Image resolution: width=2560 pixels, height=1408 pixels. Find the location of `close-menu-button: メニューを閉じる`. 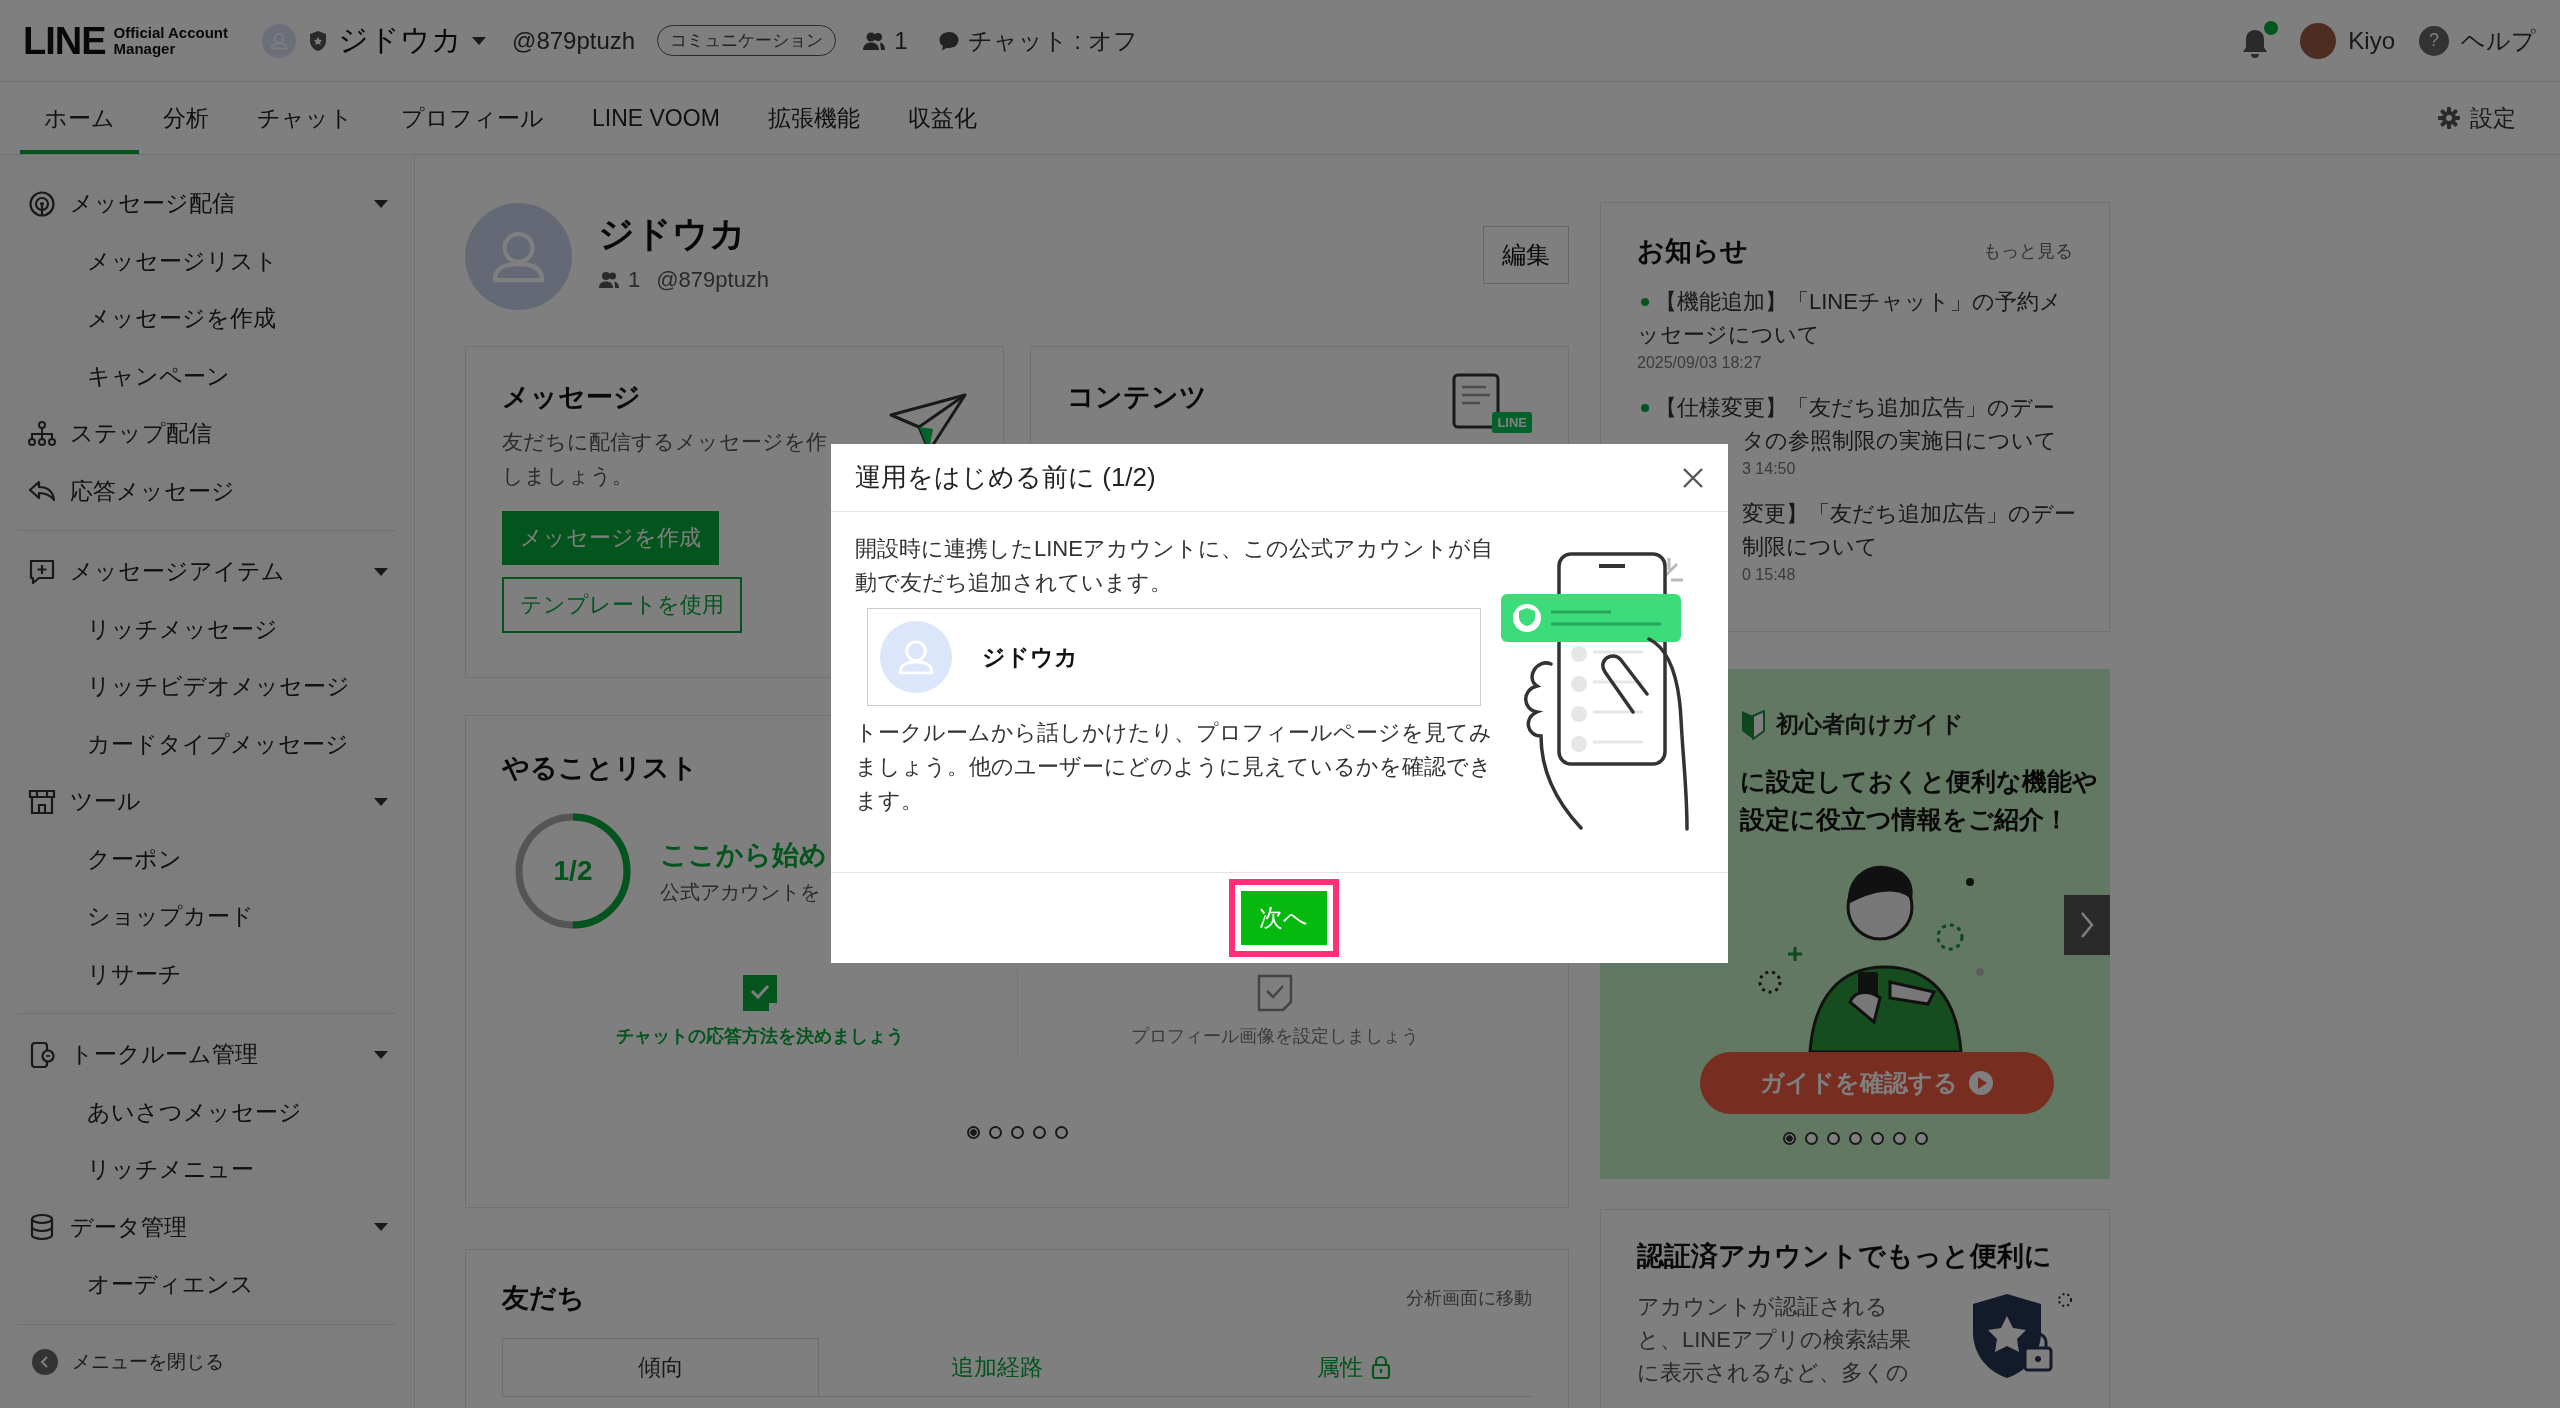

close-menu-button: メニューを閉じる is located at coordinates (207, 1361).